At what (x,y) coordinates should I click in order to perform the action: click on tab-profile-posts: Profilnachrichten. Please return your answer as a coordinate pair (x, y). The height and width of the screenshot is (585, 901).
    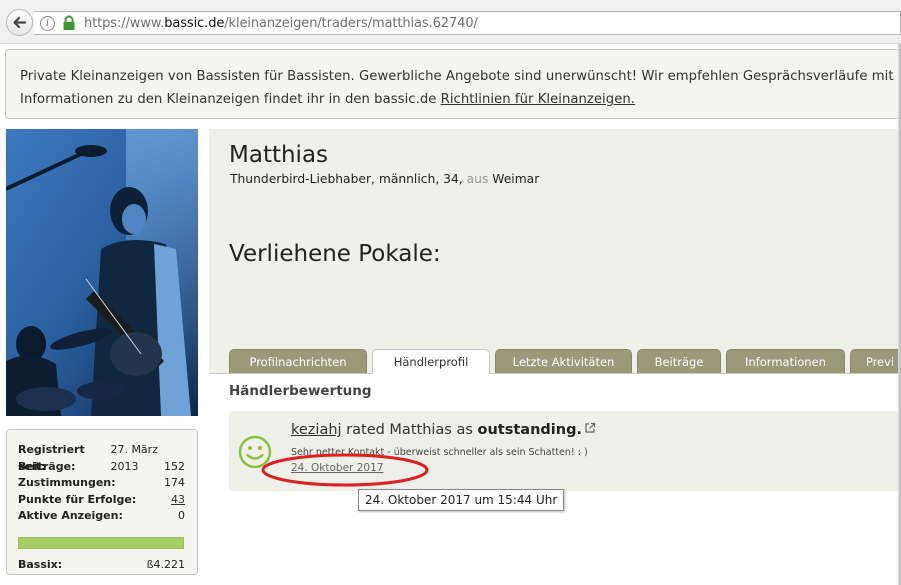
    Looking at the image, I should click on (298, 361).